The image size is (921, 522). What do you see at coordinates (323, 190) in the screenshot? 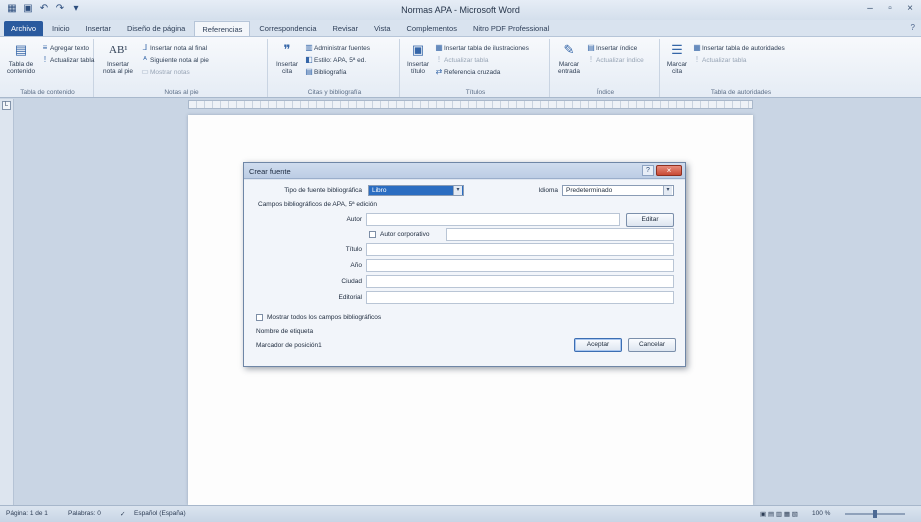
I see `source-type-label: Tipo de fuente bibliográfica` at bounding box center [323, 190].